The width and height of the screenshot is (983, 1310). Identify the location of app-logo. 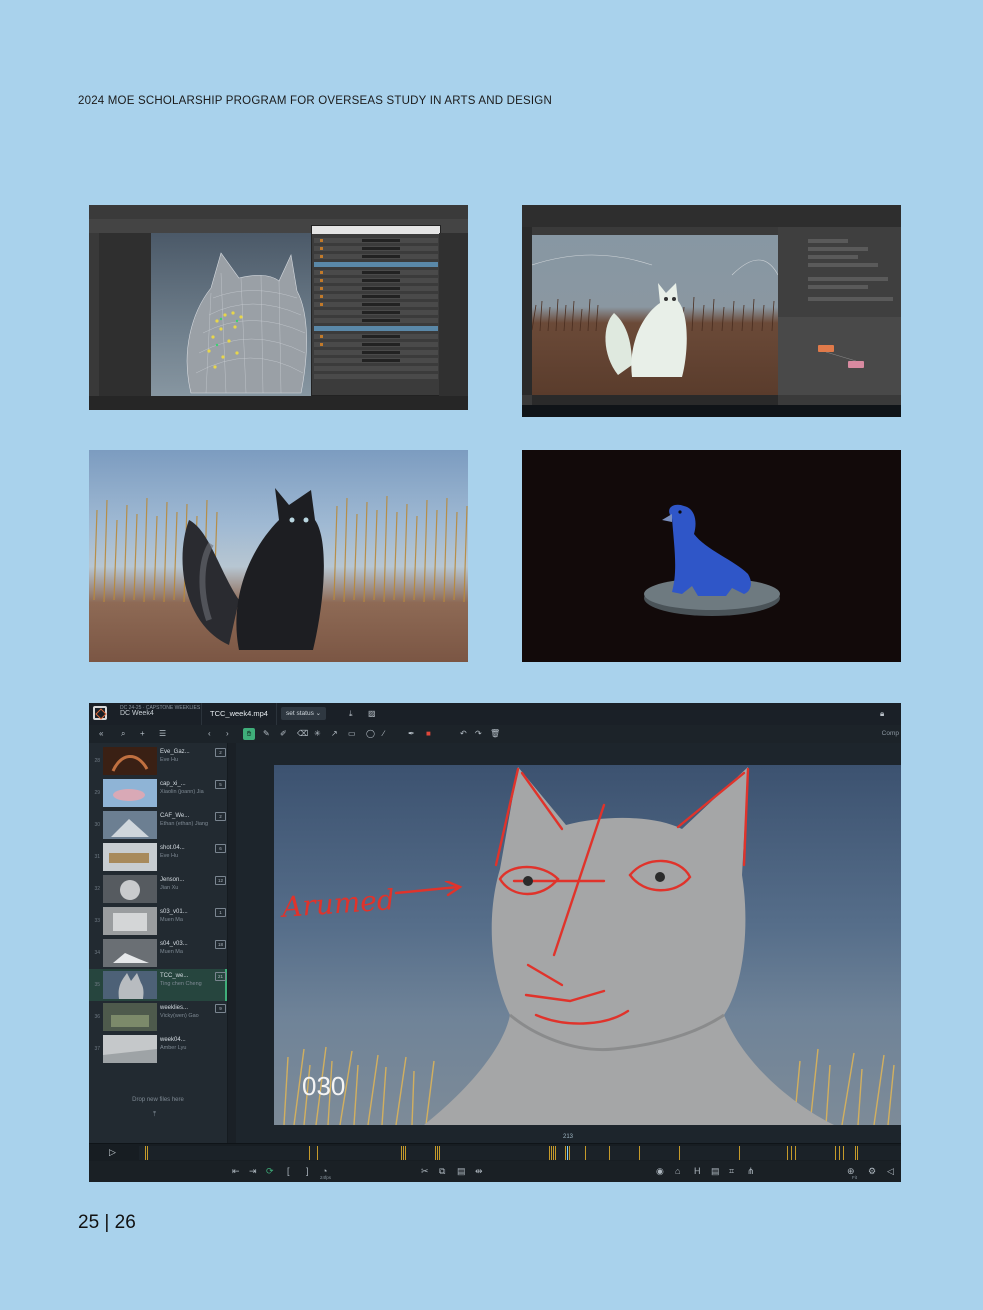
(100, 713).